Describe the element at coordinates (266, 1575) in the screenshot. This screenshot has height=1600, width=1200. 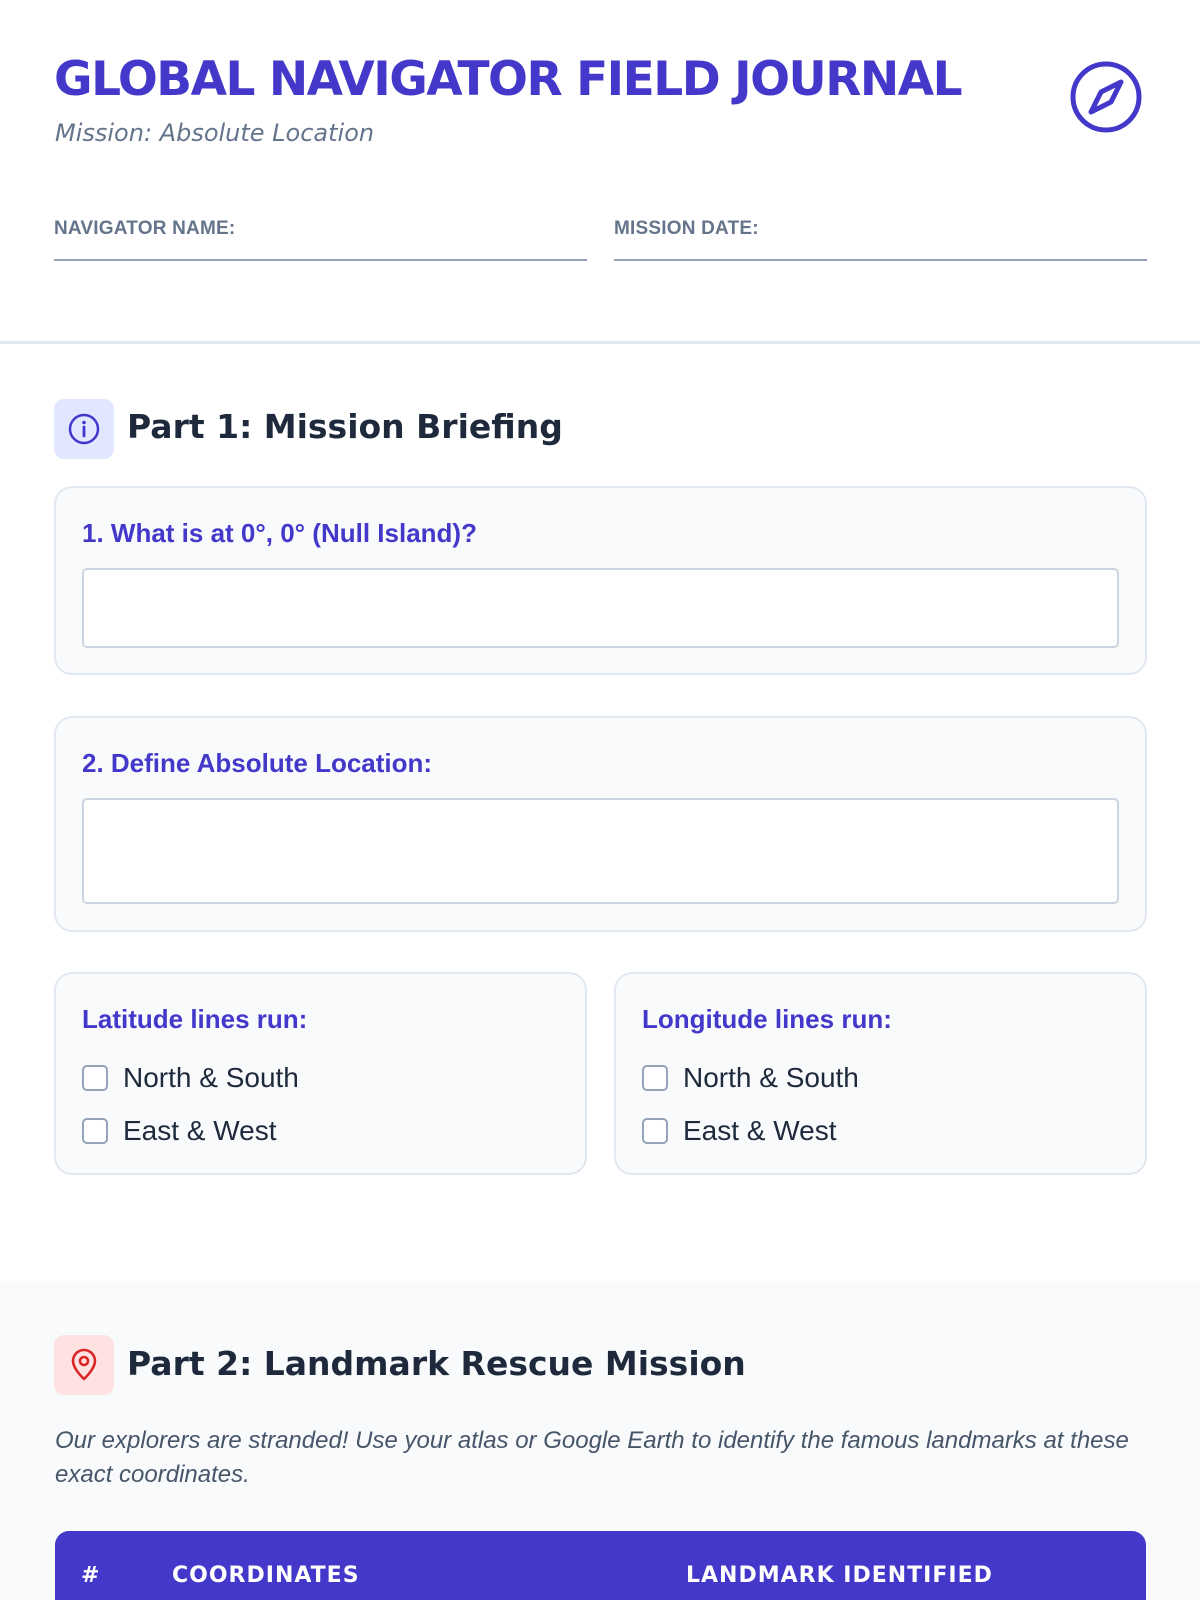
I see `column-header-coordinates: COORDINATES` at that location.